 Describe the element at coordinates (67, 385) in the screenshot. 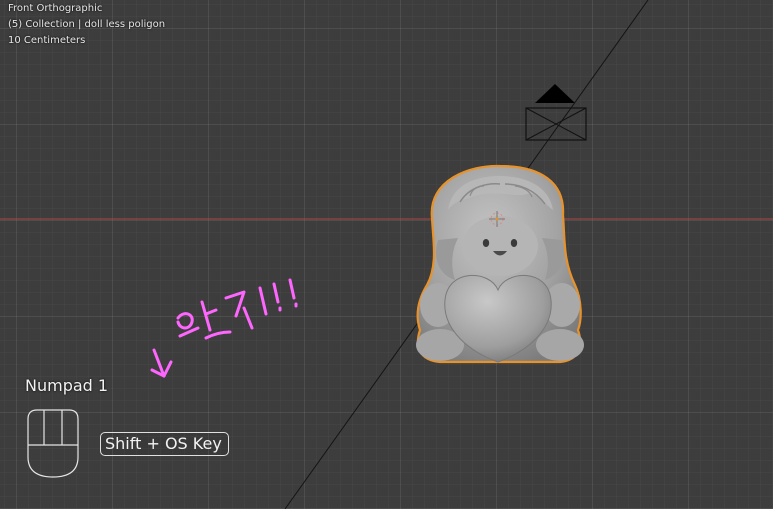

I see `screencast-key-label: Numpad 1` at that location.